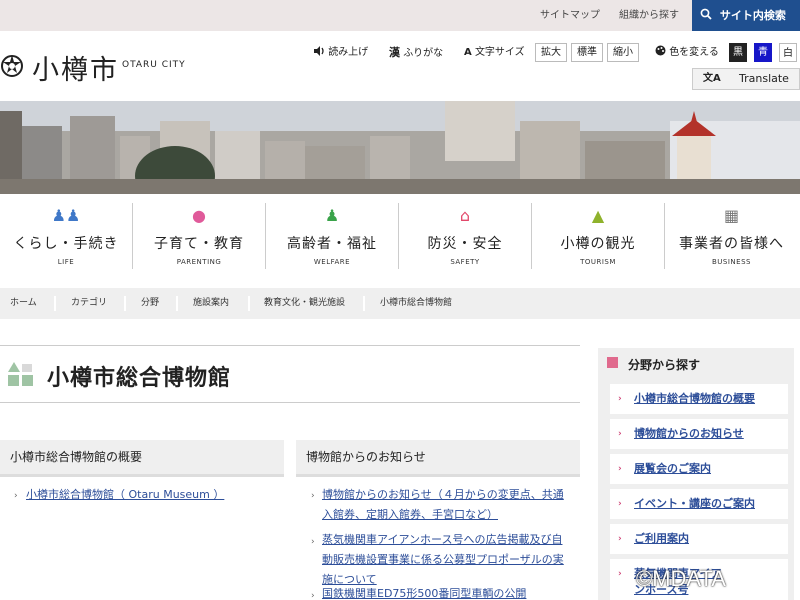  Describe the element at coordinates (623, 52) in the screenshot. I see `text-size-small-button: 縮小` at that location.